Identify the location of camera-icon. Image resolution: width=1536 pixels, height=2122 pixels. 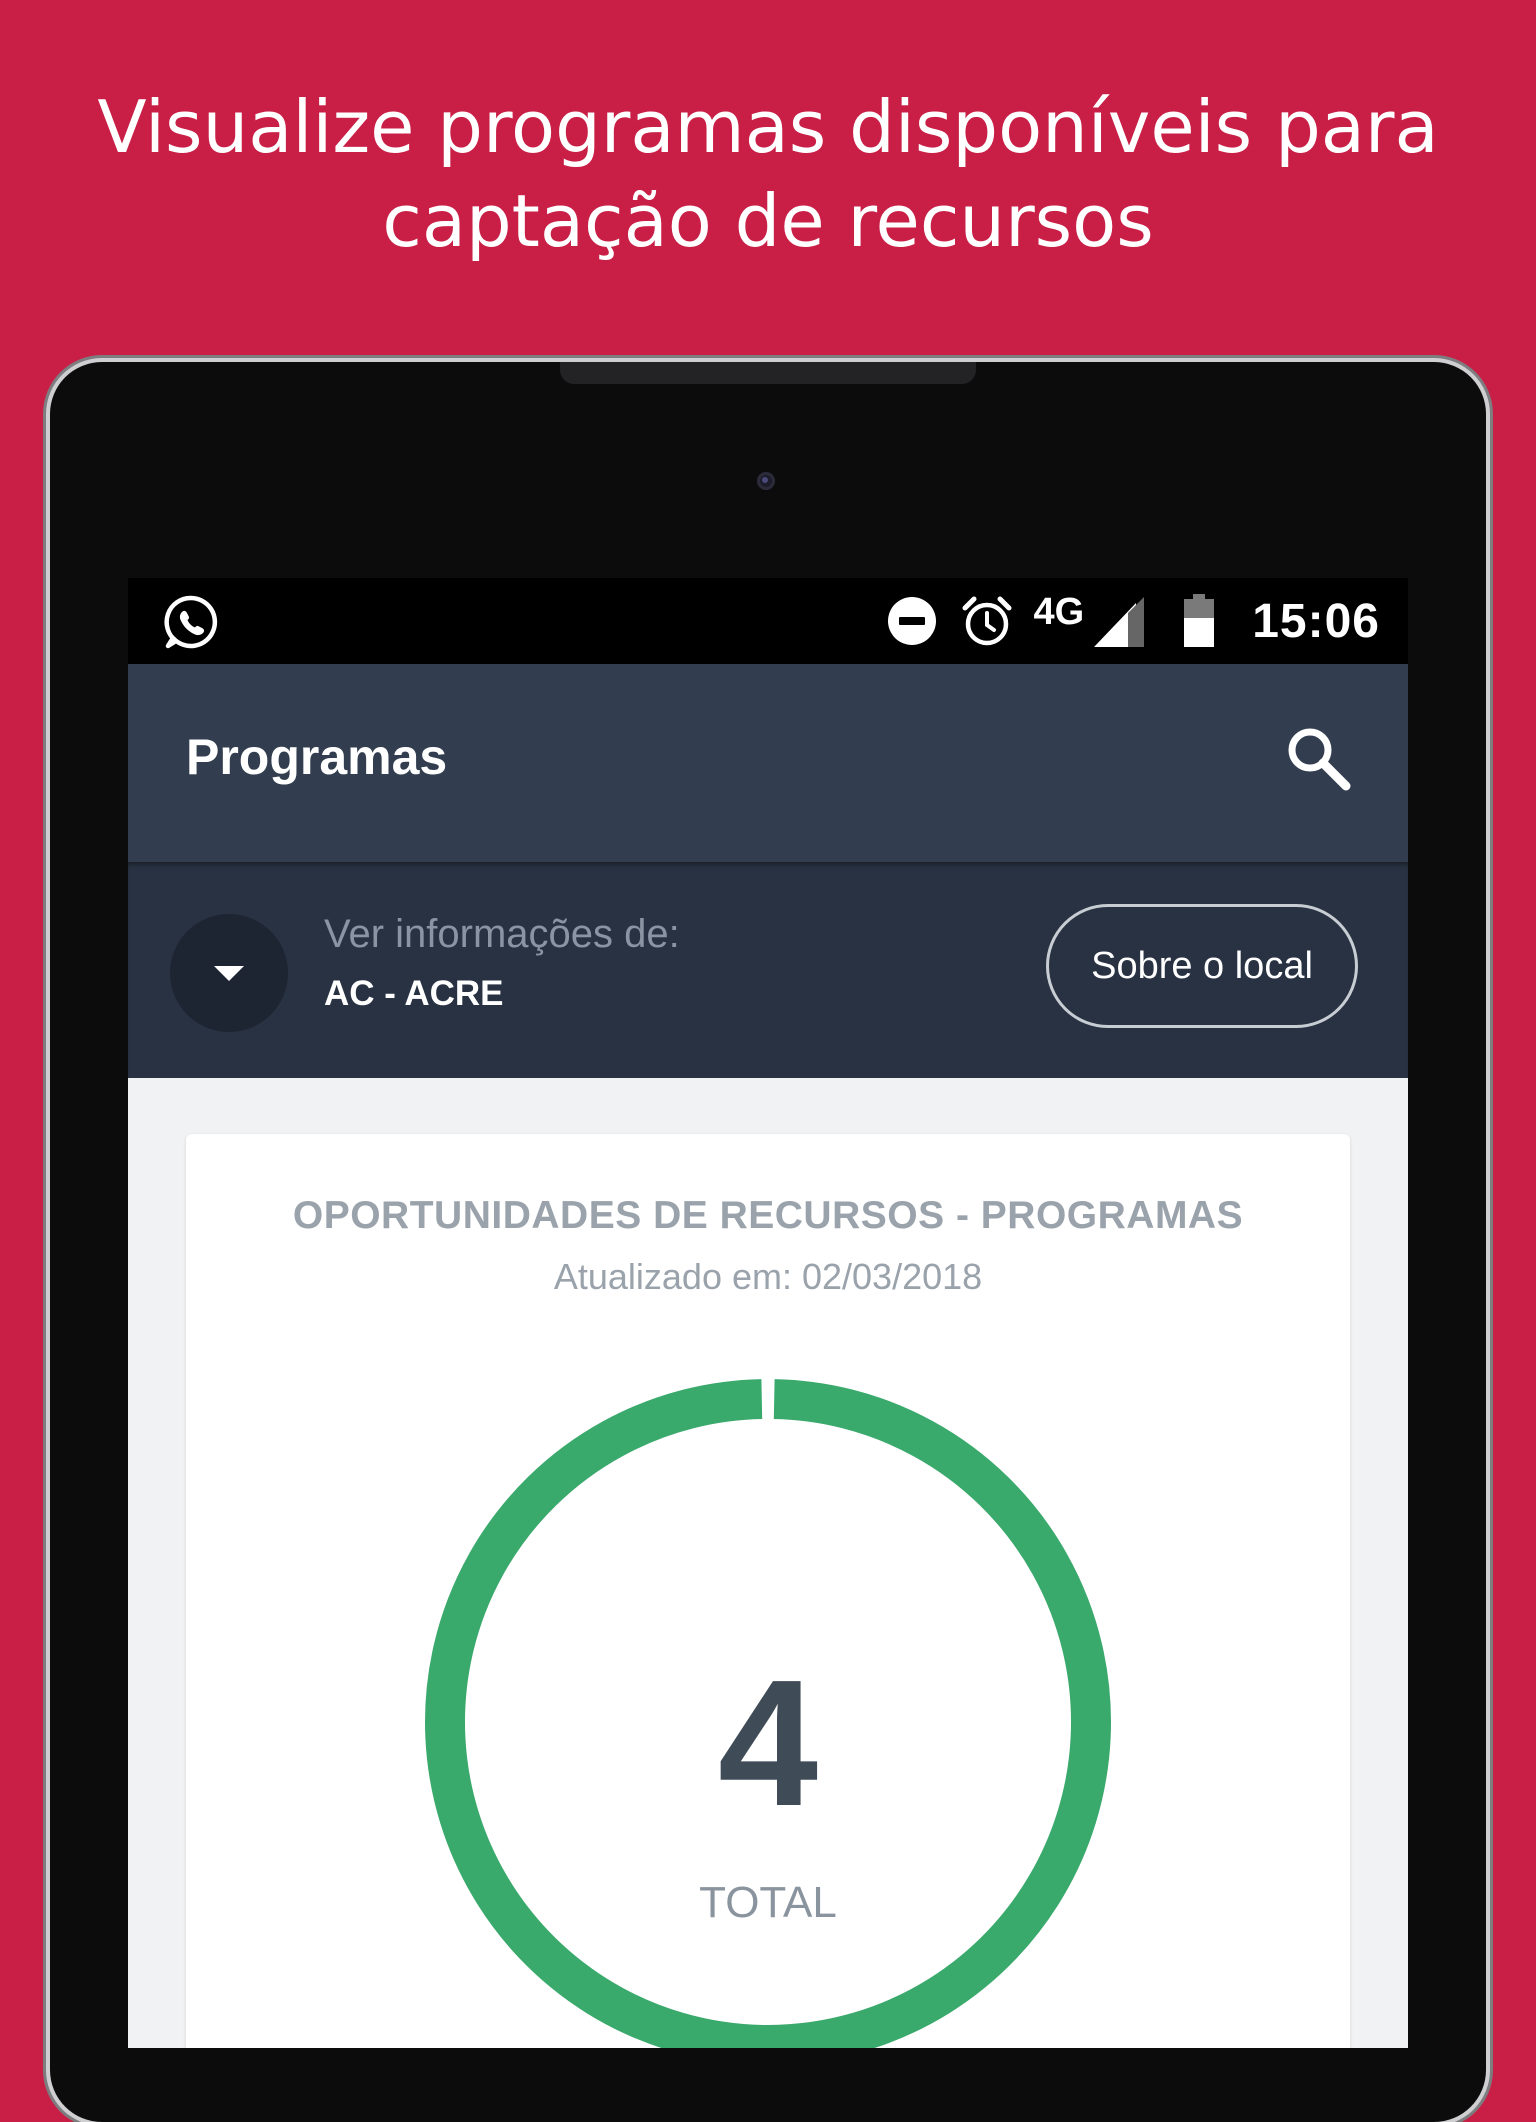
(766, 481).